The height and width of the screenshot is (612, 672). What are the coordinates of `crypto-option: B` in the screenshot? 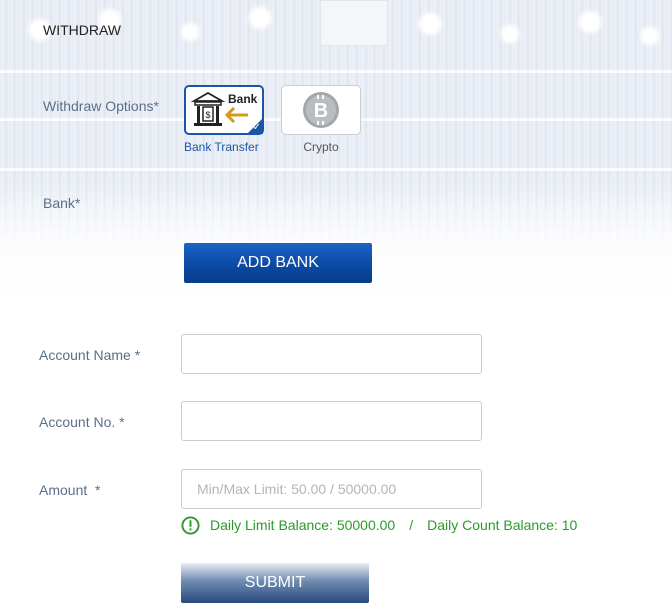 It's located at (321, 110).